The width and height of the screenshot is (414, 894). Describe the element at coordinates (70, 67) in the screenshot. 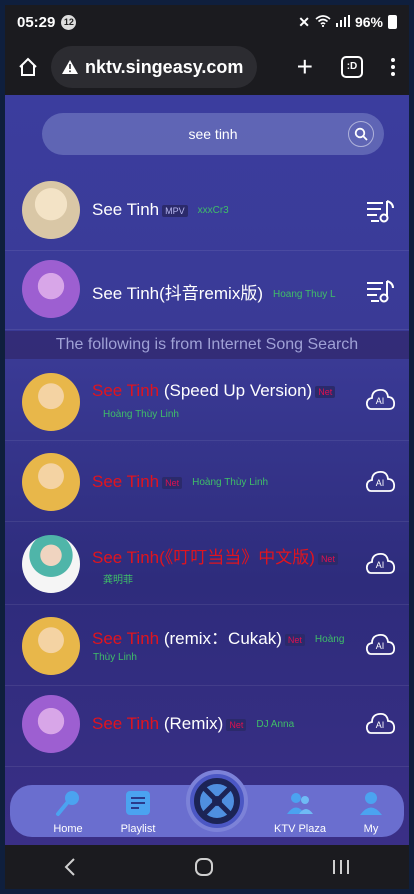

I see `warning-icon` at that location.